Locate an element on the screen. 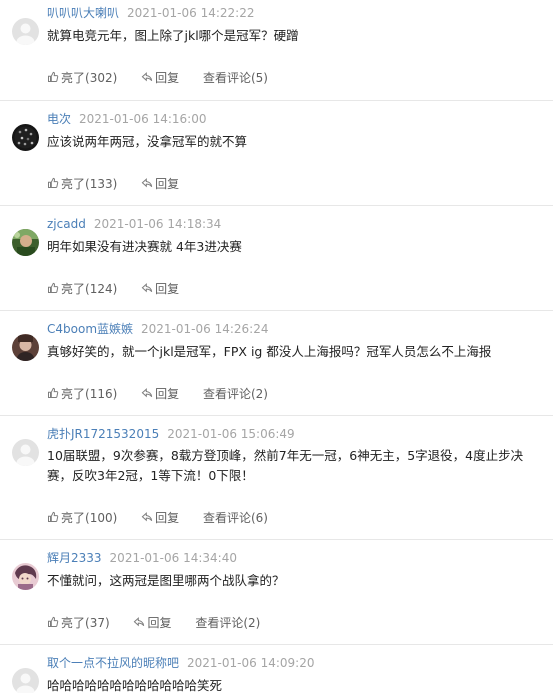  author-name: C4boom蓝嫉嫉 is located at coordinates (90, 329).